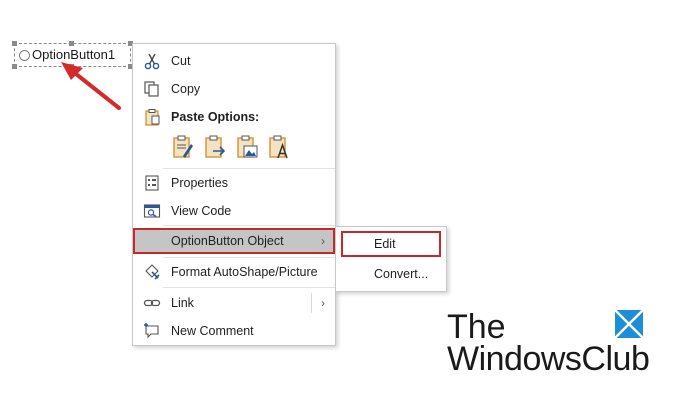 Image resolution: width=700 pixels, height=400 pixels. I want to click on thewindowsclub-watermark: The WindowsClub, so click(550, 348).